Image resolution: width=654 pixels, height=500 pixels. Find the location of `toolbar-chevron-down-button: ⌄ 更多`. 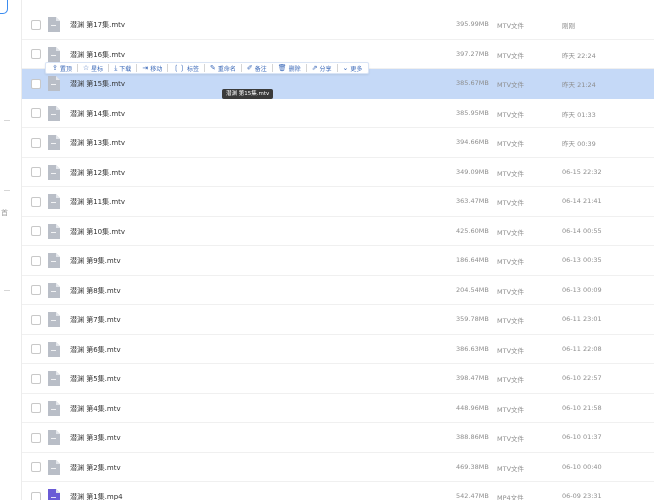

toolbar-chevron-down-button: ⌄ 更多 is located at coordinates (353, 68).